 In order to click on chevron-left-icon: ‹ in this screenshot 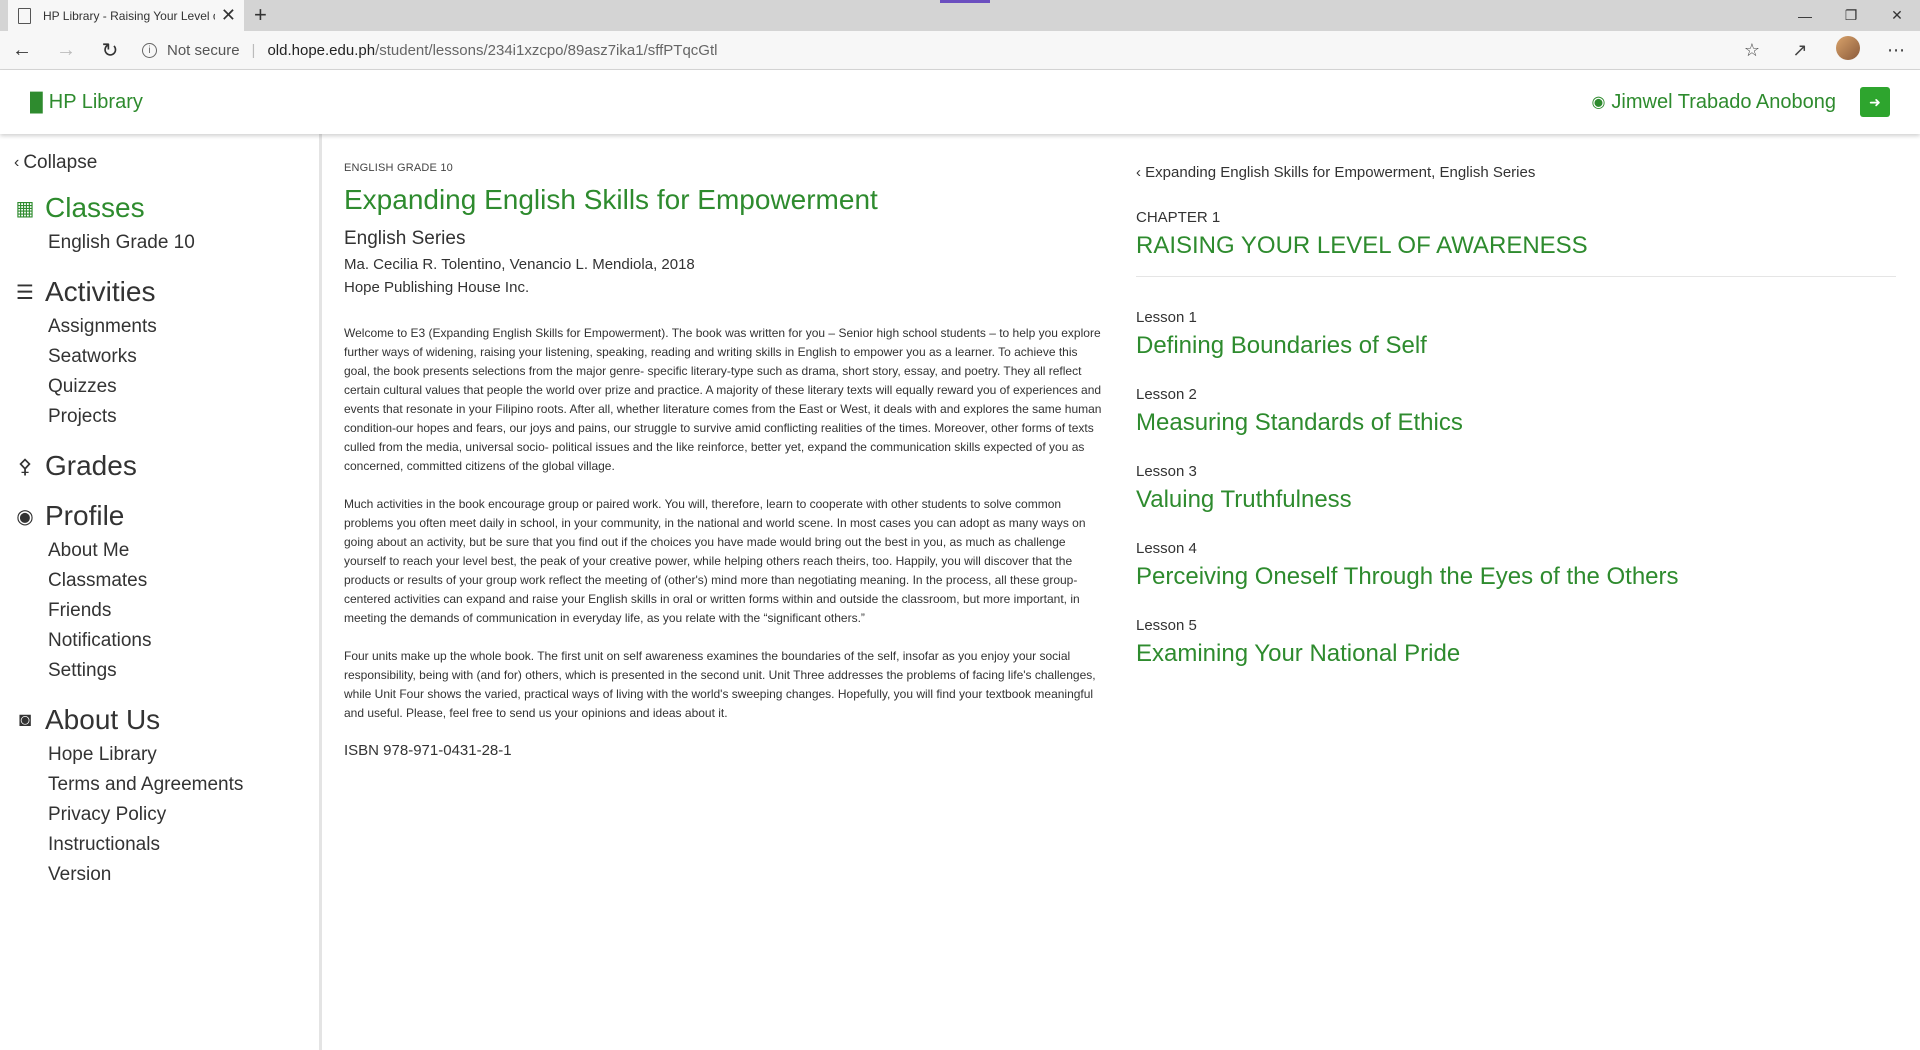, I will do `click(1138, 172)`.